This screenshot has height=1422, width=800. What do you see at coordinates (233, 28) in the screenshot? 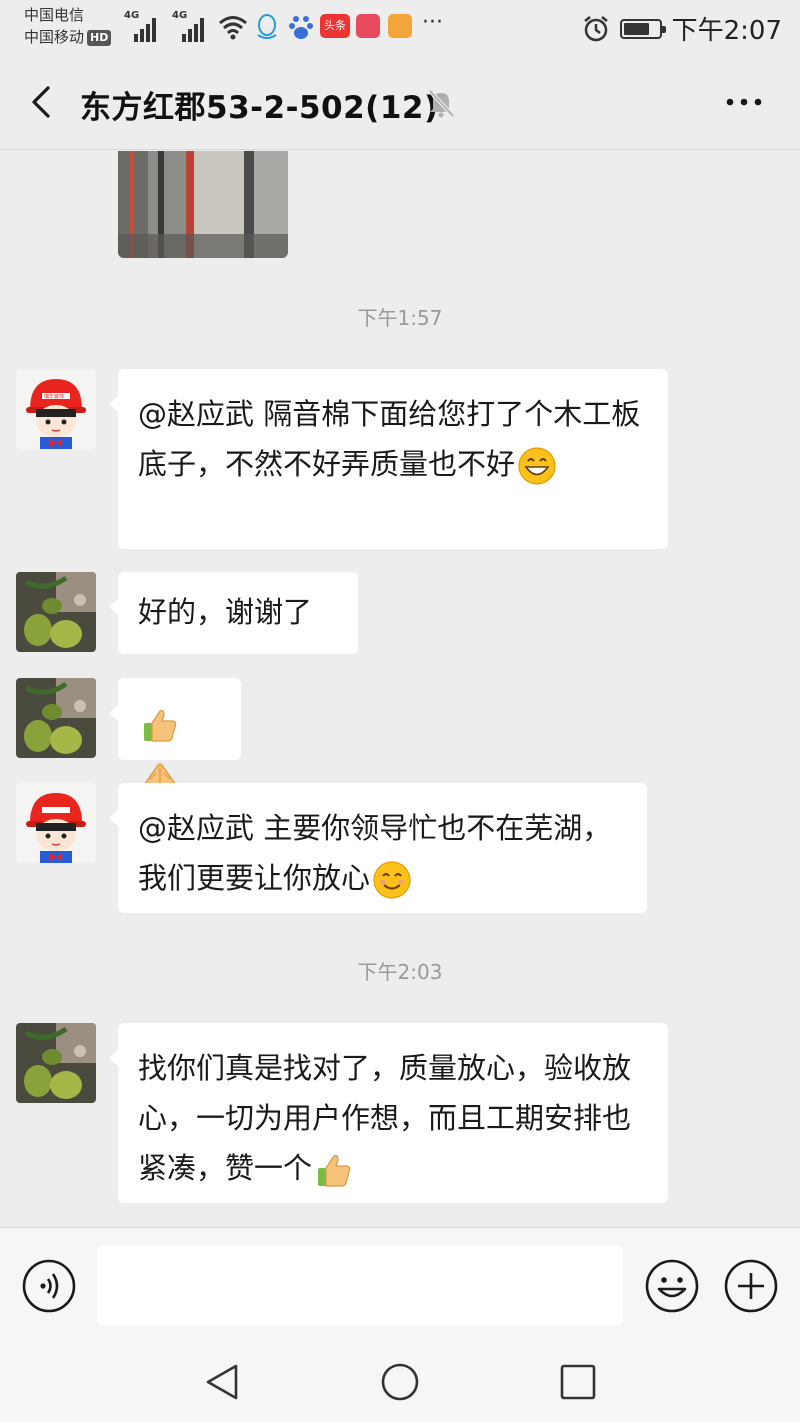
I see `wifi-icon` at bounding box center [233, 28].